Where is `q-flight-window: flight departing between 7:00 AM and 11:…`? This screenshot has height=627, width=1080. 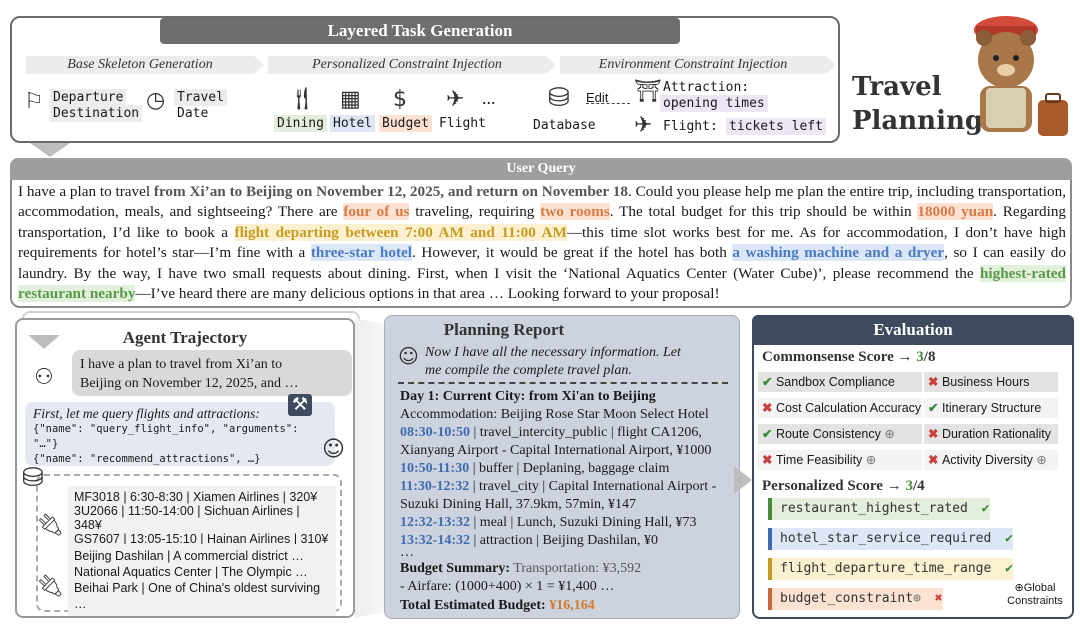
q-flight-window: flight departing between 7:00 AM and 11:… is located at coordinates (400, 232).